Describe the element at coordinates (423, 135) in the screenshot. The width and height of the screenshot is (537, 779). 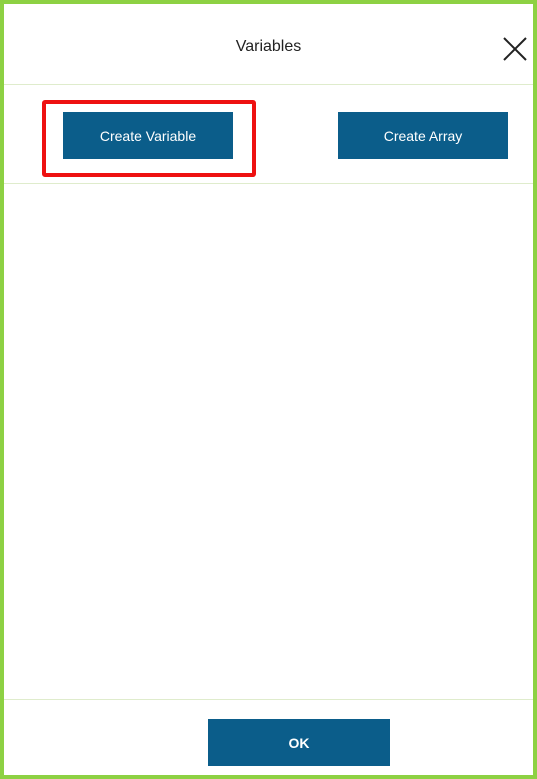
I see `create-array-button: Create Array` at that location.